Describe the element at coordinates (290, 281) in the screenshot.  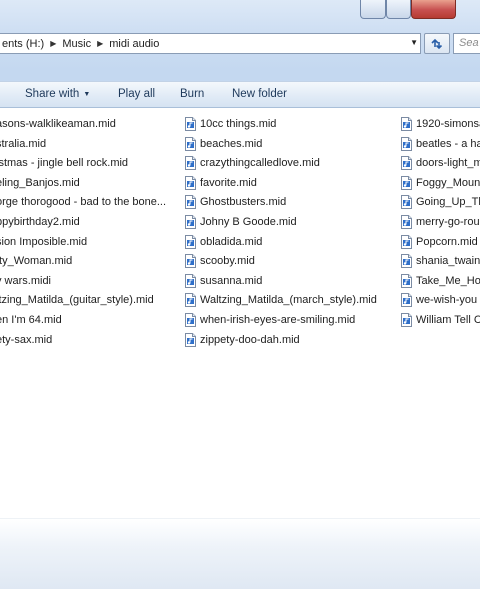
I see `file-item: susanna.mid` at that location.